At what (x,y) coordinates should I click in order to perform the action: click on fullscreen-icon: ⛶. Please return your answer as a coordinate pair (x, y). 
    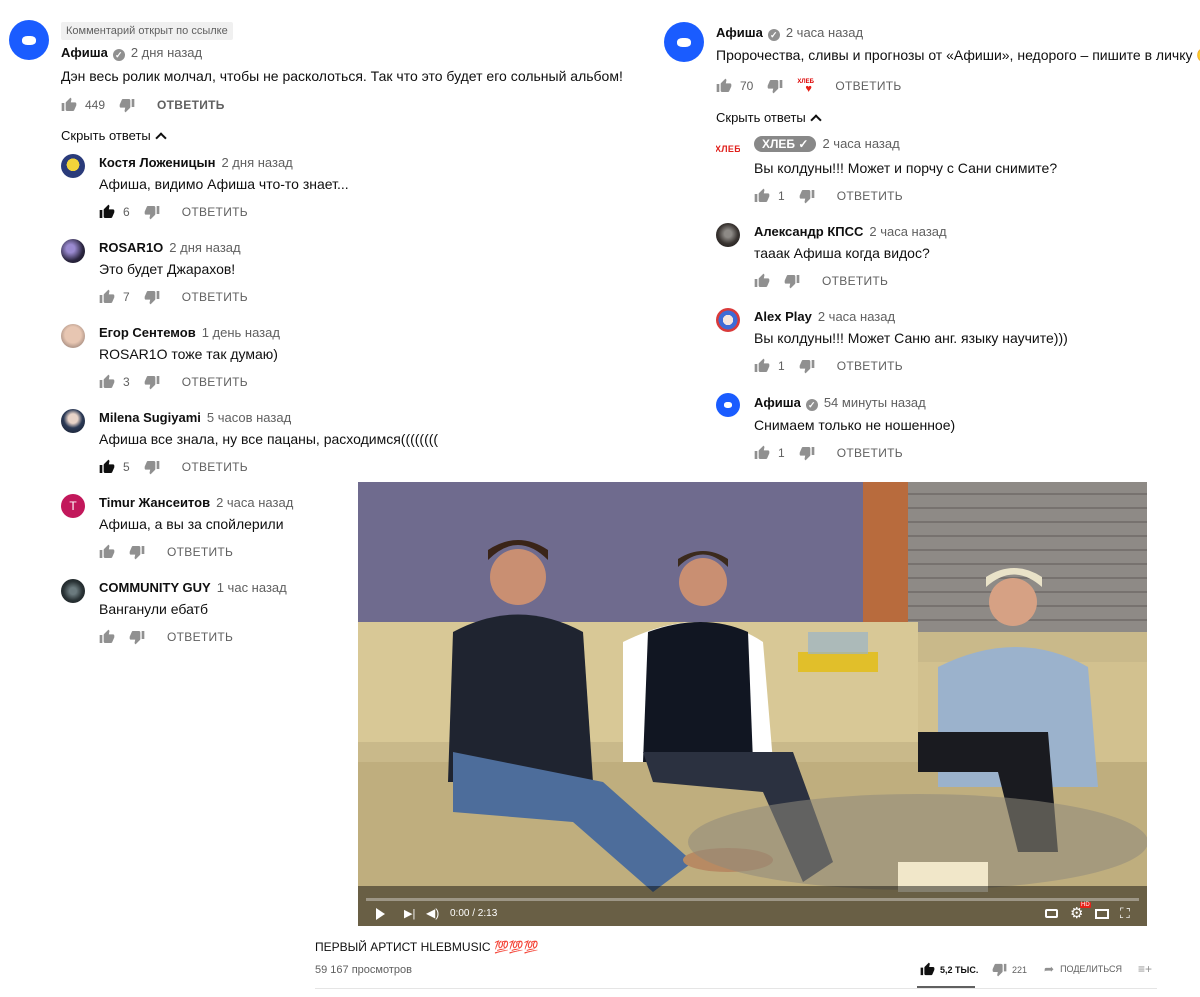
    Looking at the image, I should click on (1125, 913).